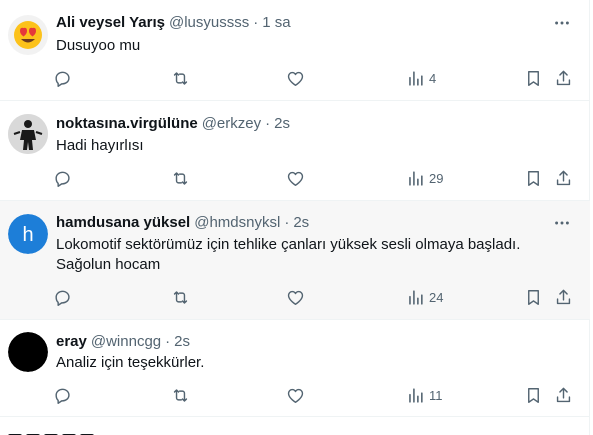 The height and width of the screenshot is (435, 593). I want to click on author-name: hamdusana yüksel, so click(123, 223).